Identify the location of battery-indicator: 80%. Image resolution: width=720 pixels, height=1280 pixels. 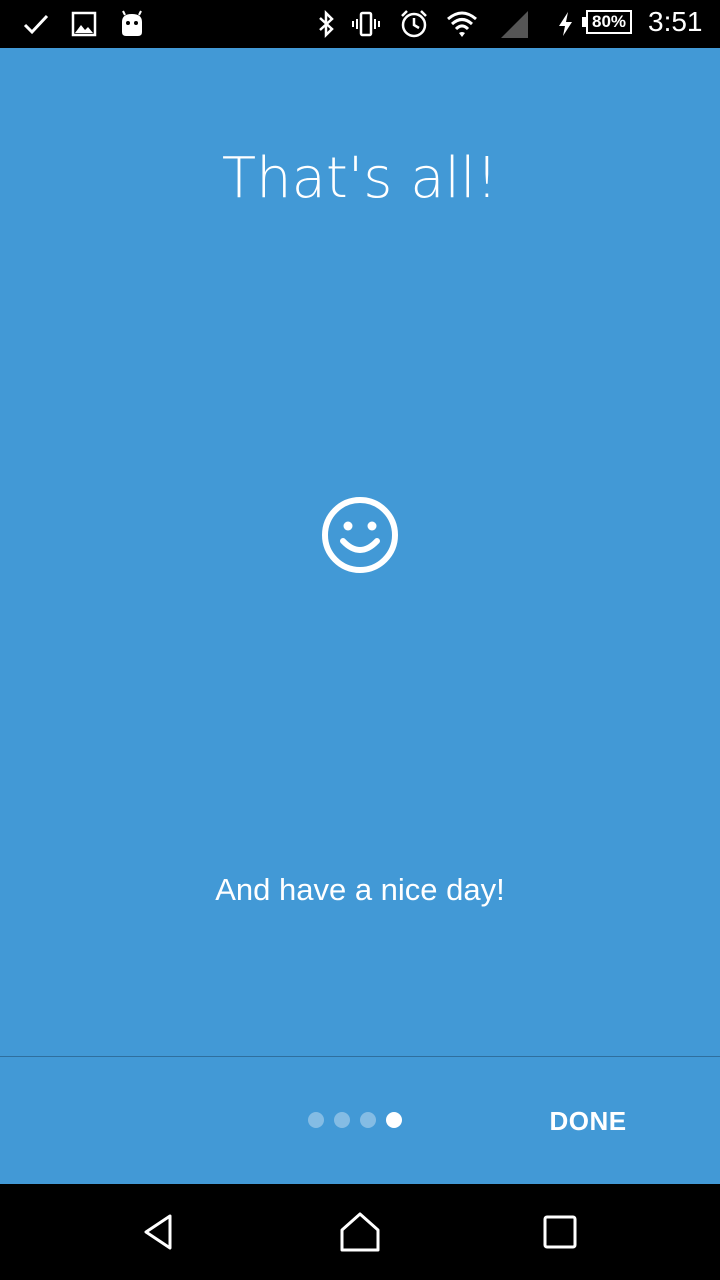
(608, 23).